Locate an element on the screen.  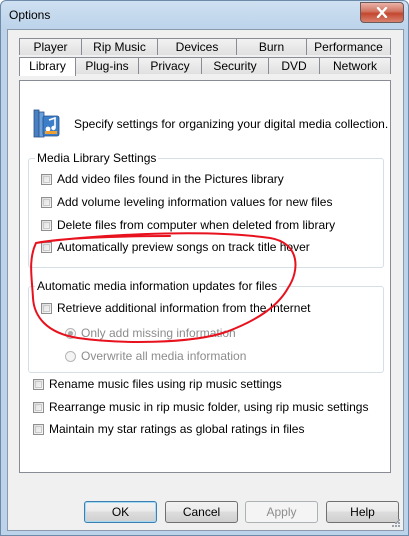
media-library-icon is located at coordinates (46, 123).